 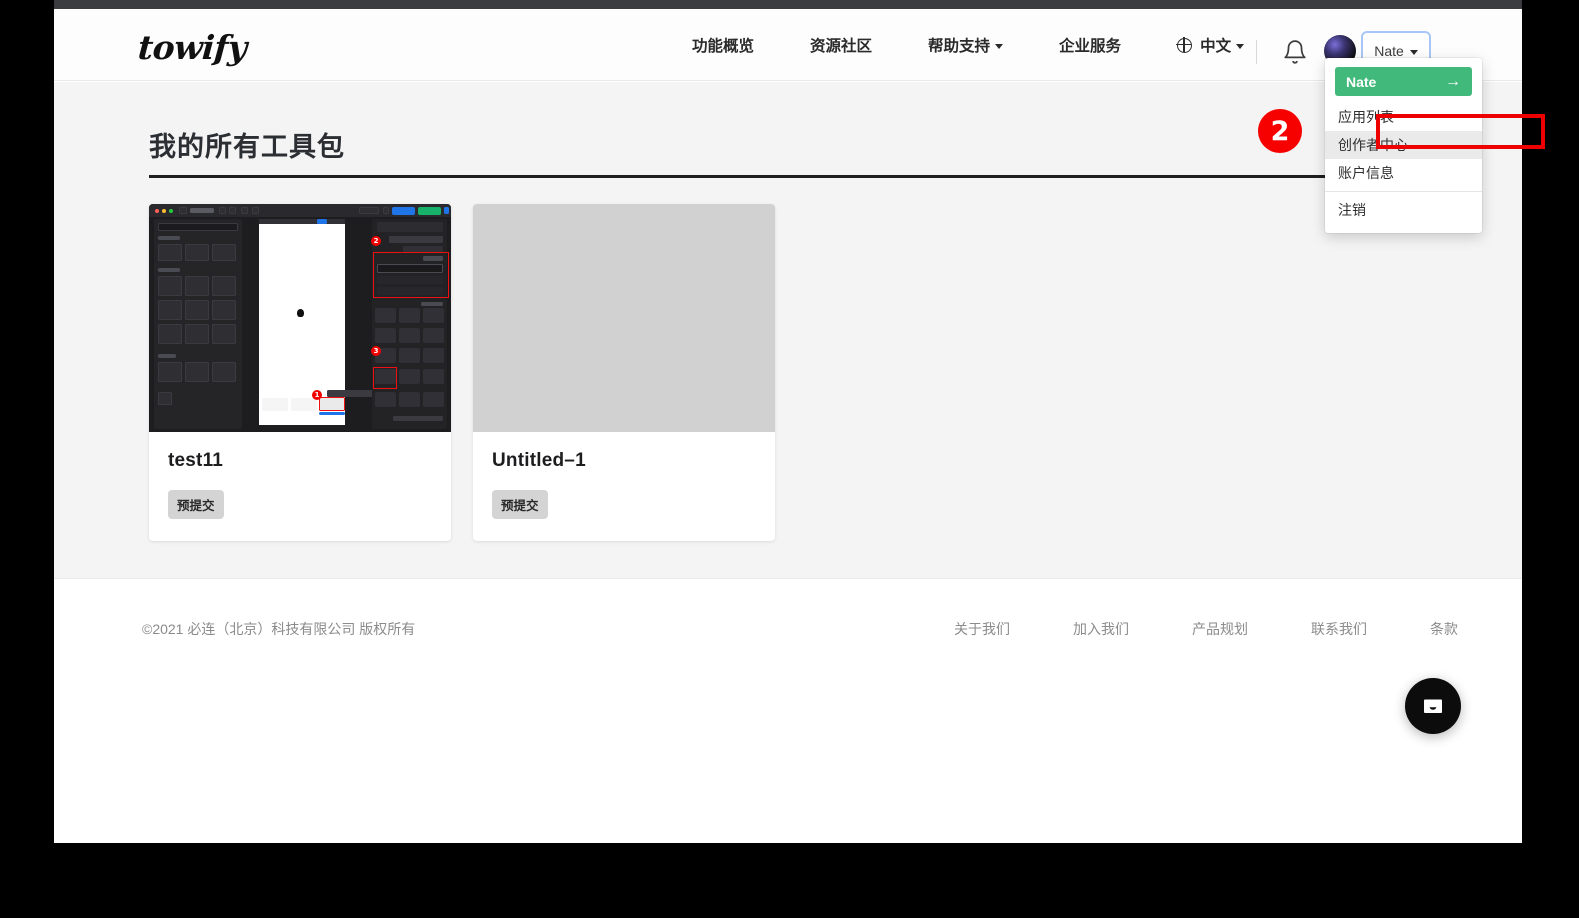 What do you see at coordinates (462, 372) in the screenshot?
I see `toolkit-card-grid: 1 2 3 test11 预提交 Untitled–1 预提交` at bounding box center [462, 372].